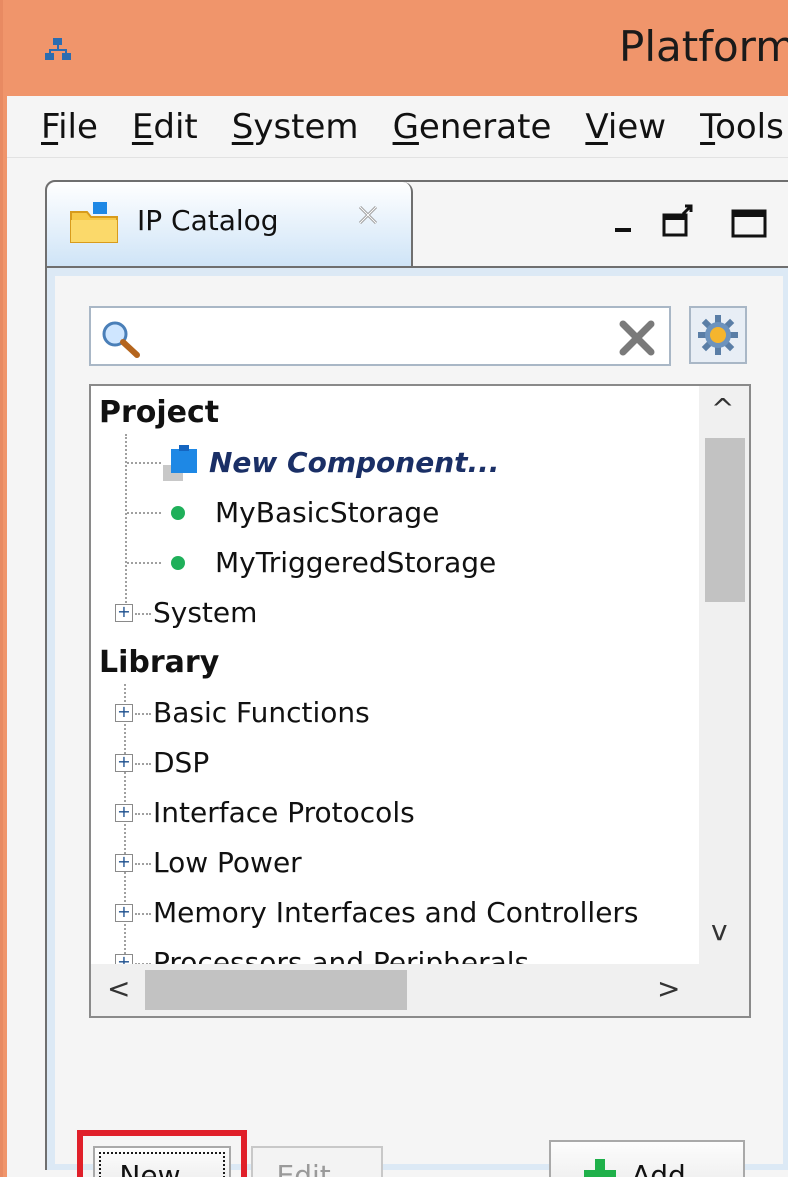  I want to click on menu-label: ools, so click(749, 126).